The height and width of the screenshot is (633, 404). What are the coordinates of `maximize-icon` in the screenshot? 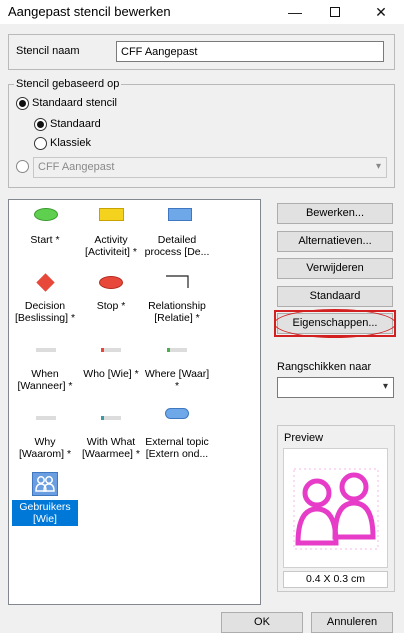 It's located at (335, 12).